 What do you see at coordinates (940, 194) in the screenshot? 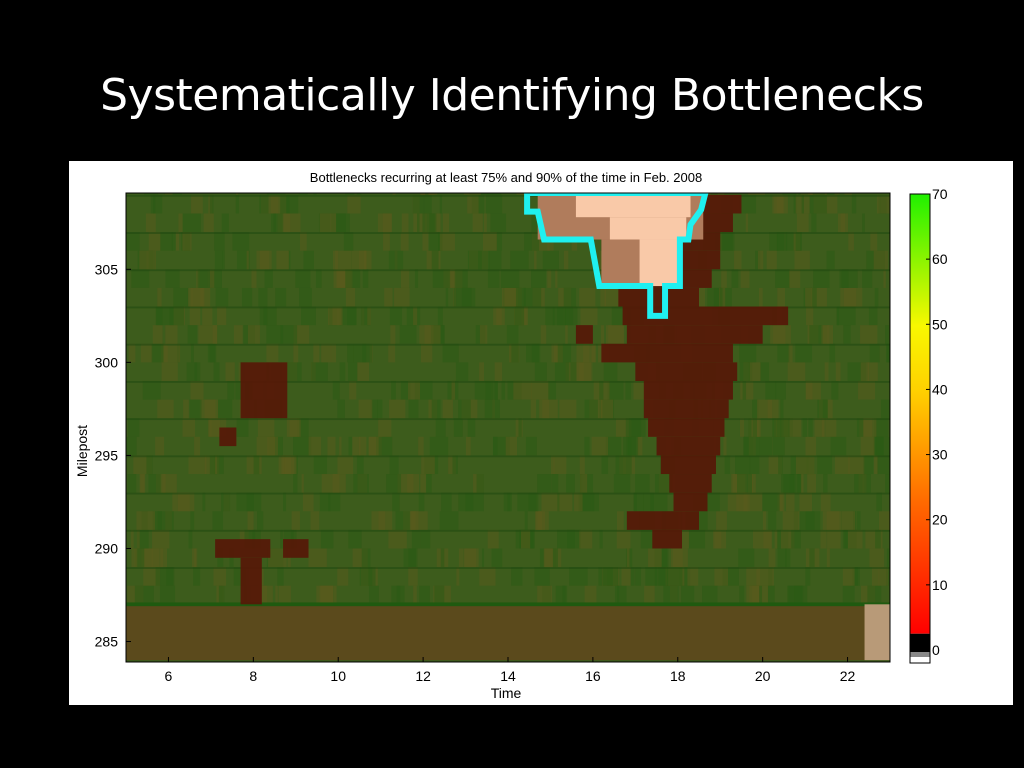
I see `colorbar-tick-label: 70` at bounding box center [940, 194].